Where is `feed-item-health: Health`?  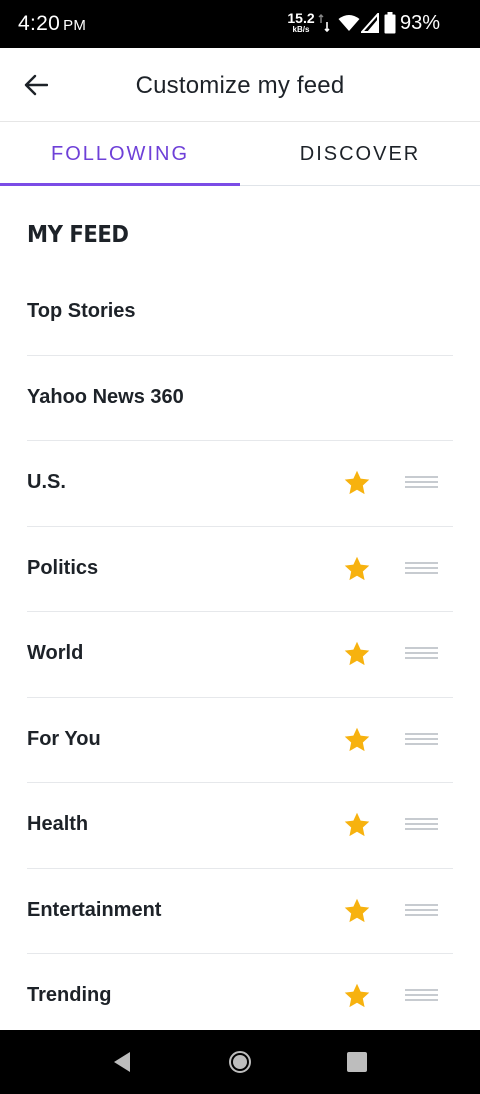 feed-item-health: Health is located at coordinates (240, 826).